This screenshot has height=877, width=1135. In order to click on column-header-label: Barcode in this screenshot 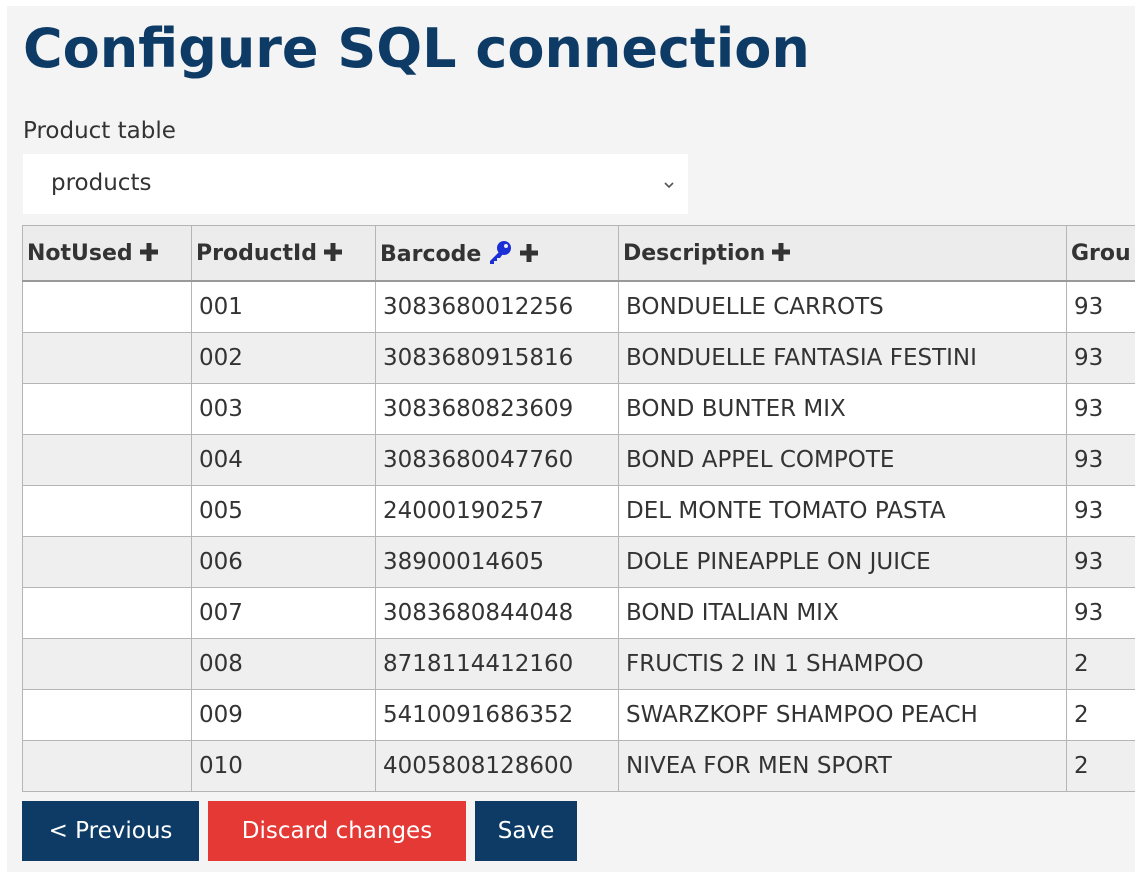, I will do `click(431, 254)`.